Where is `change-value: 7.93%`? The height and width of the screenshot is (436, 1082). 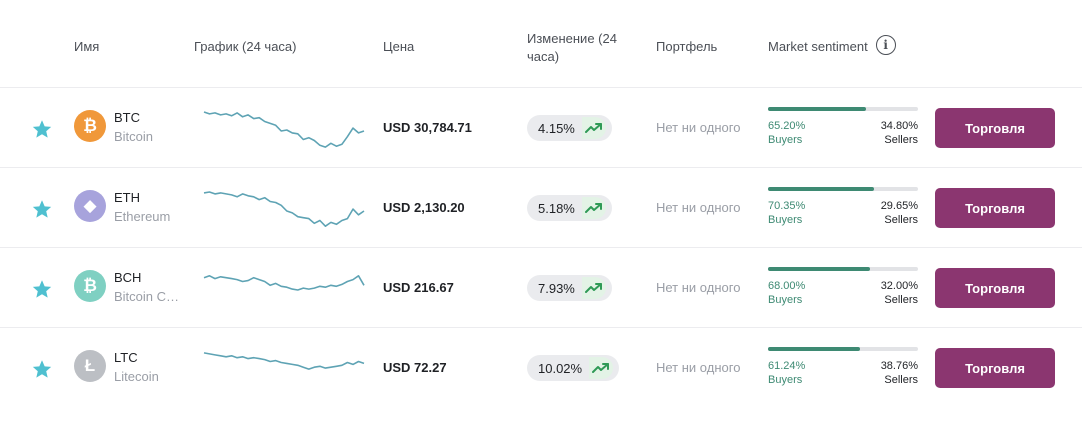 change-value: 7.93% is located at coordinates (556, 288).